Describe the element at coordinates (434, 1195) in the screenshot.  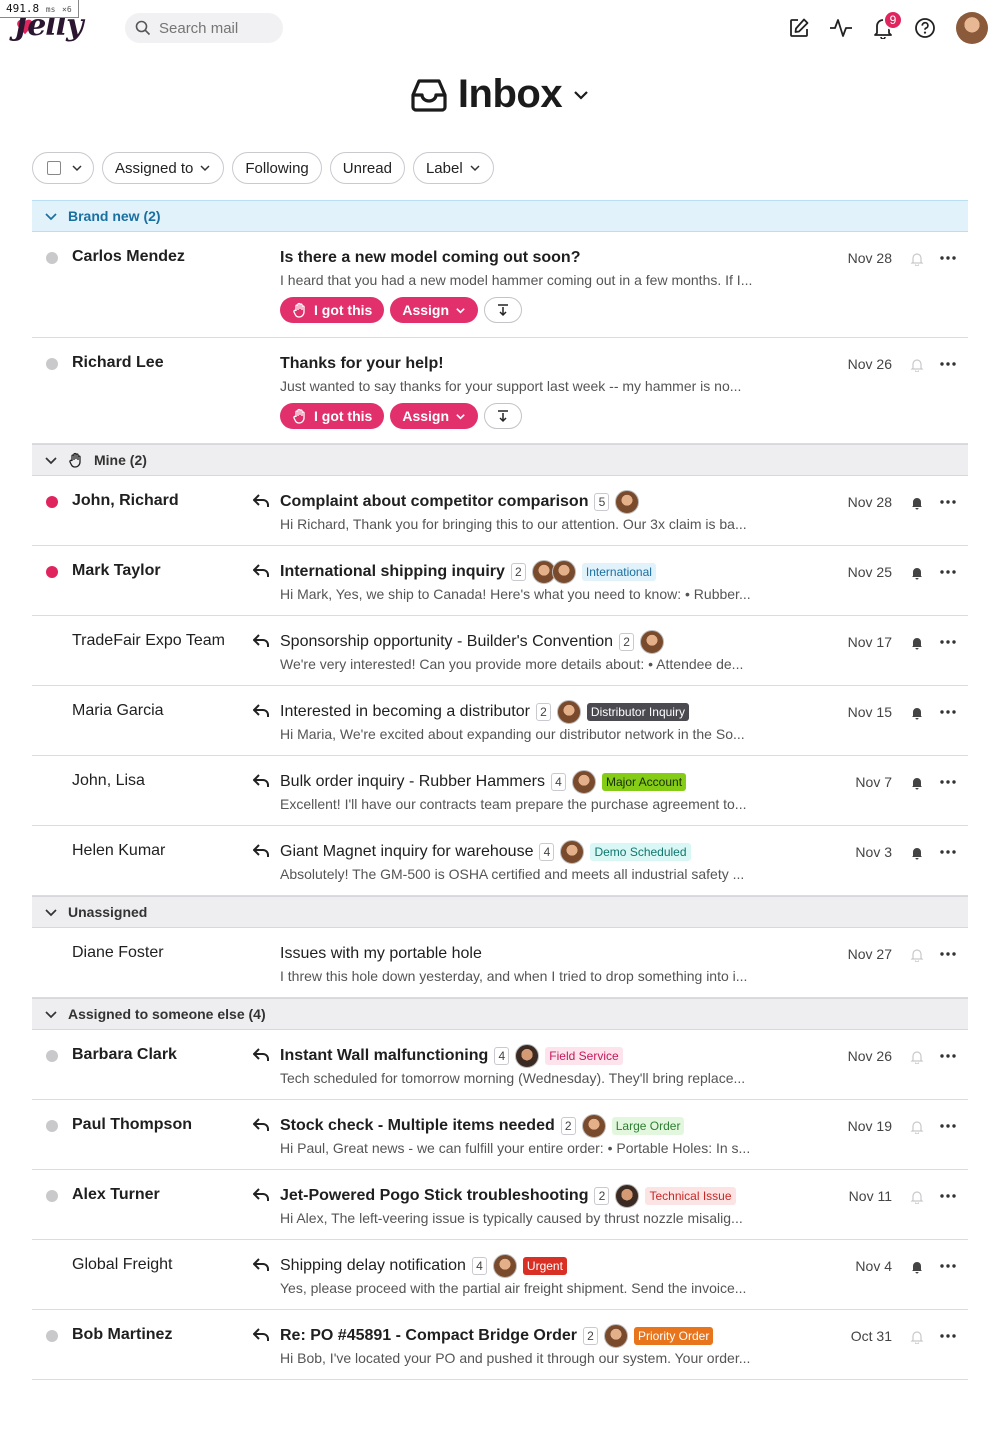
I see `subject: Jet-Powered Pogo Stick troubleshooting` at that location.